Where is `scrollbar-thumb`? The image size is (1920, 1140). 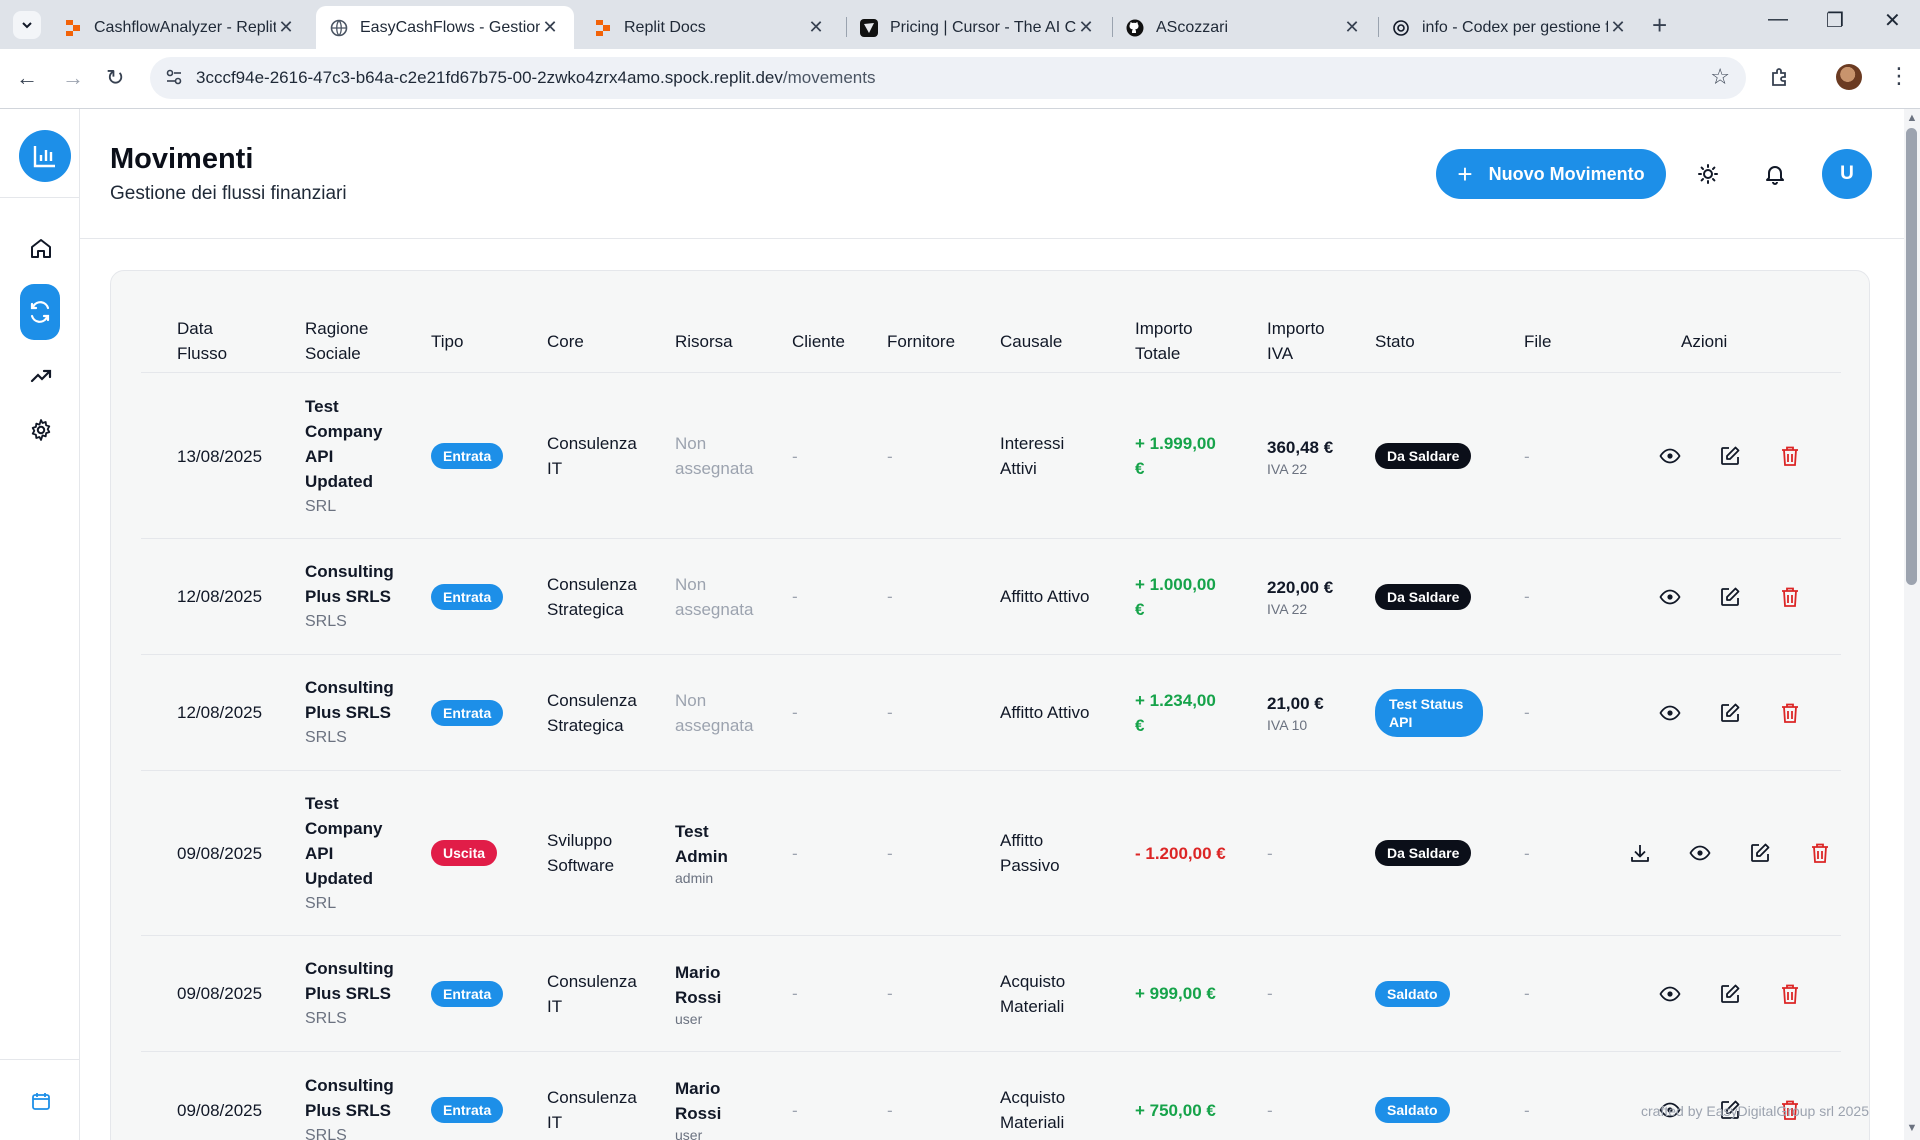
scrollbar-thumb is located at coordinates (1911, 356).